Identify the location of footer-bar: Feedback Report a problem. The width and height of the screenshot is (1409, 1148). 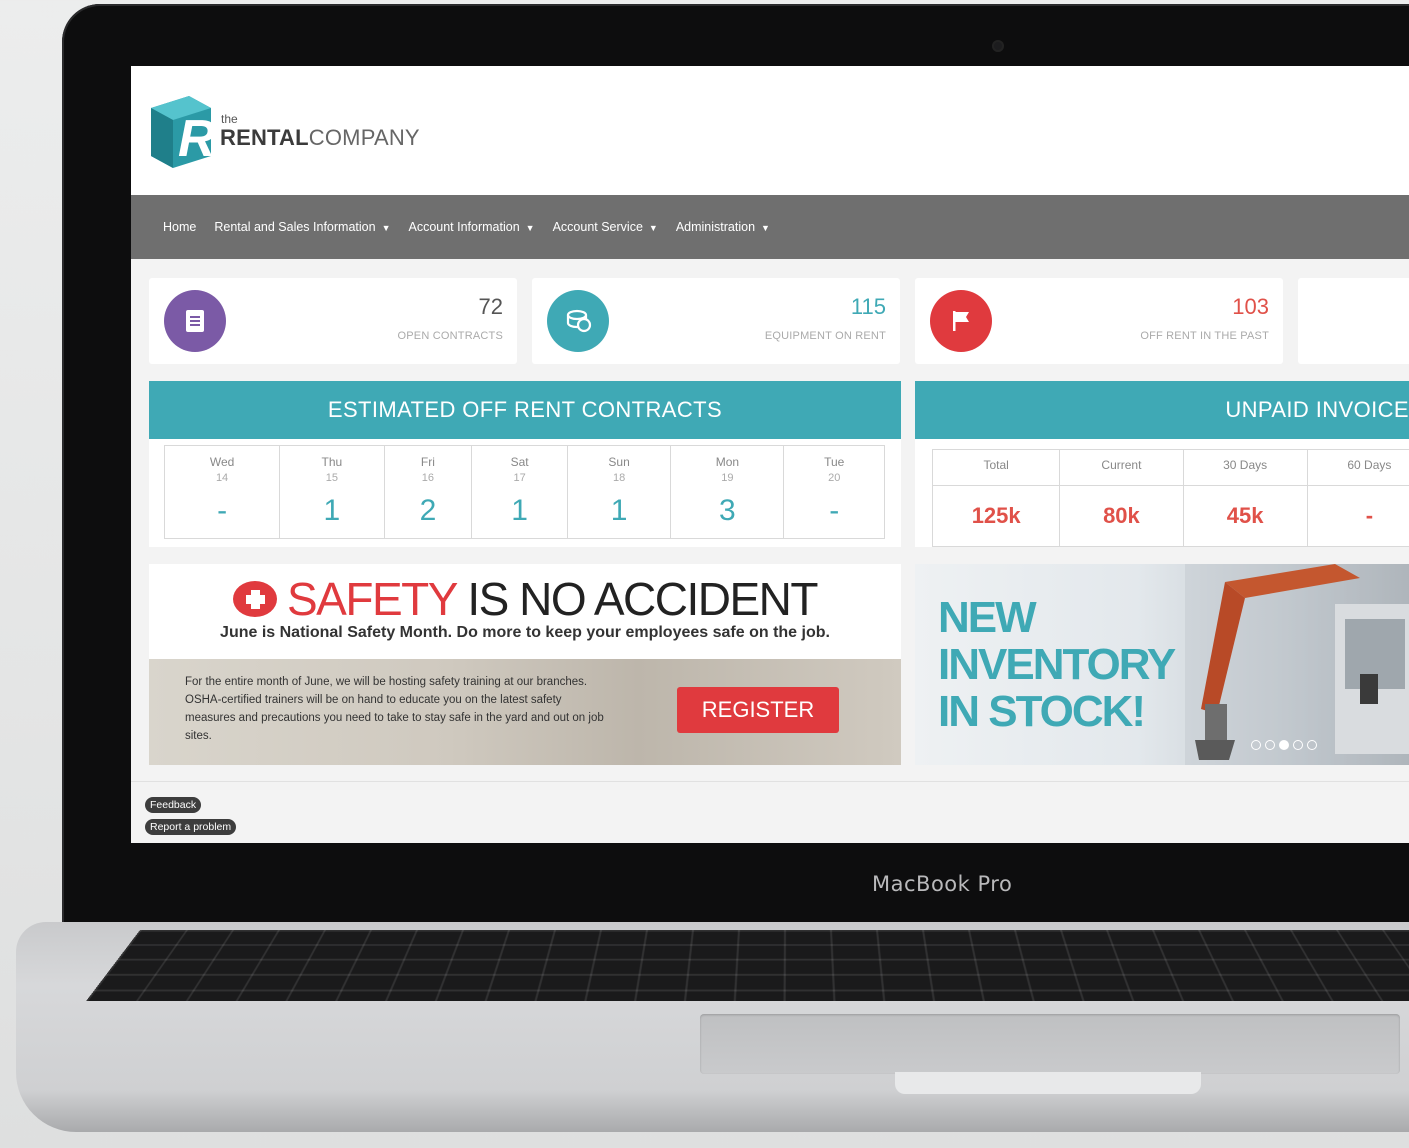
(770, 812).